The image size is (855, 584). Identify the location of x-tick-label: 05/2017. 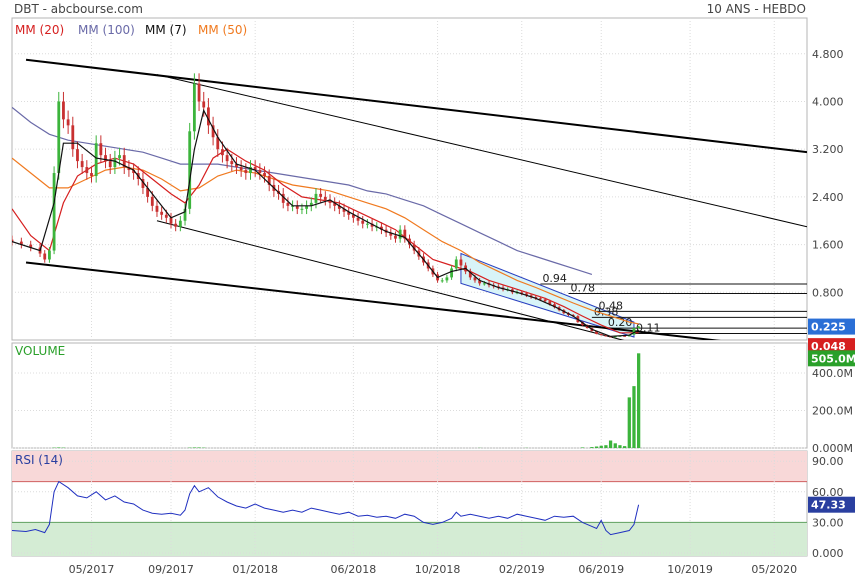
(92, 569).